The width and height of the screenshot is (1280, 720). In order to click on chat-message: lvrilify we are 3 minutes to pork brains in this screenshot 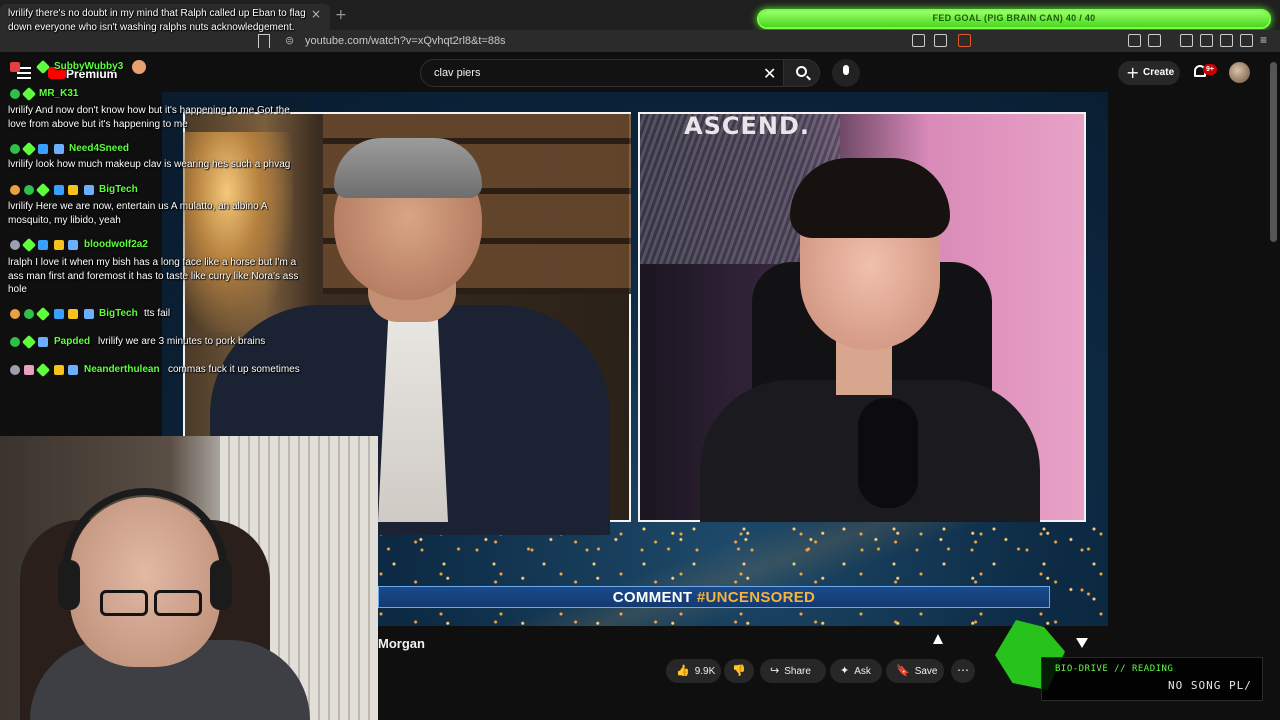, I will do `click(182, 341)`.